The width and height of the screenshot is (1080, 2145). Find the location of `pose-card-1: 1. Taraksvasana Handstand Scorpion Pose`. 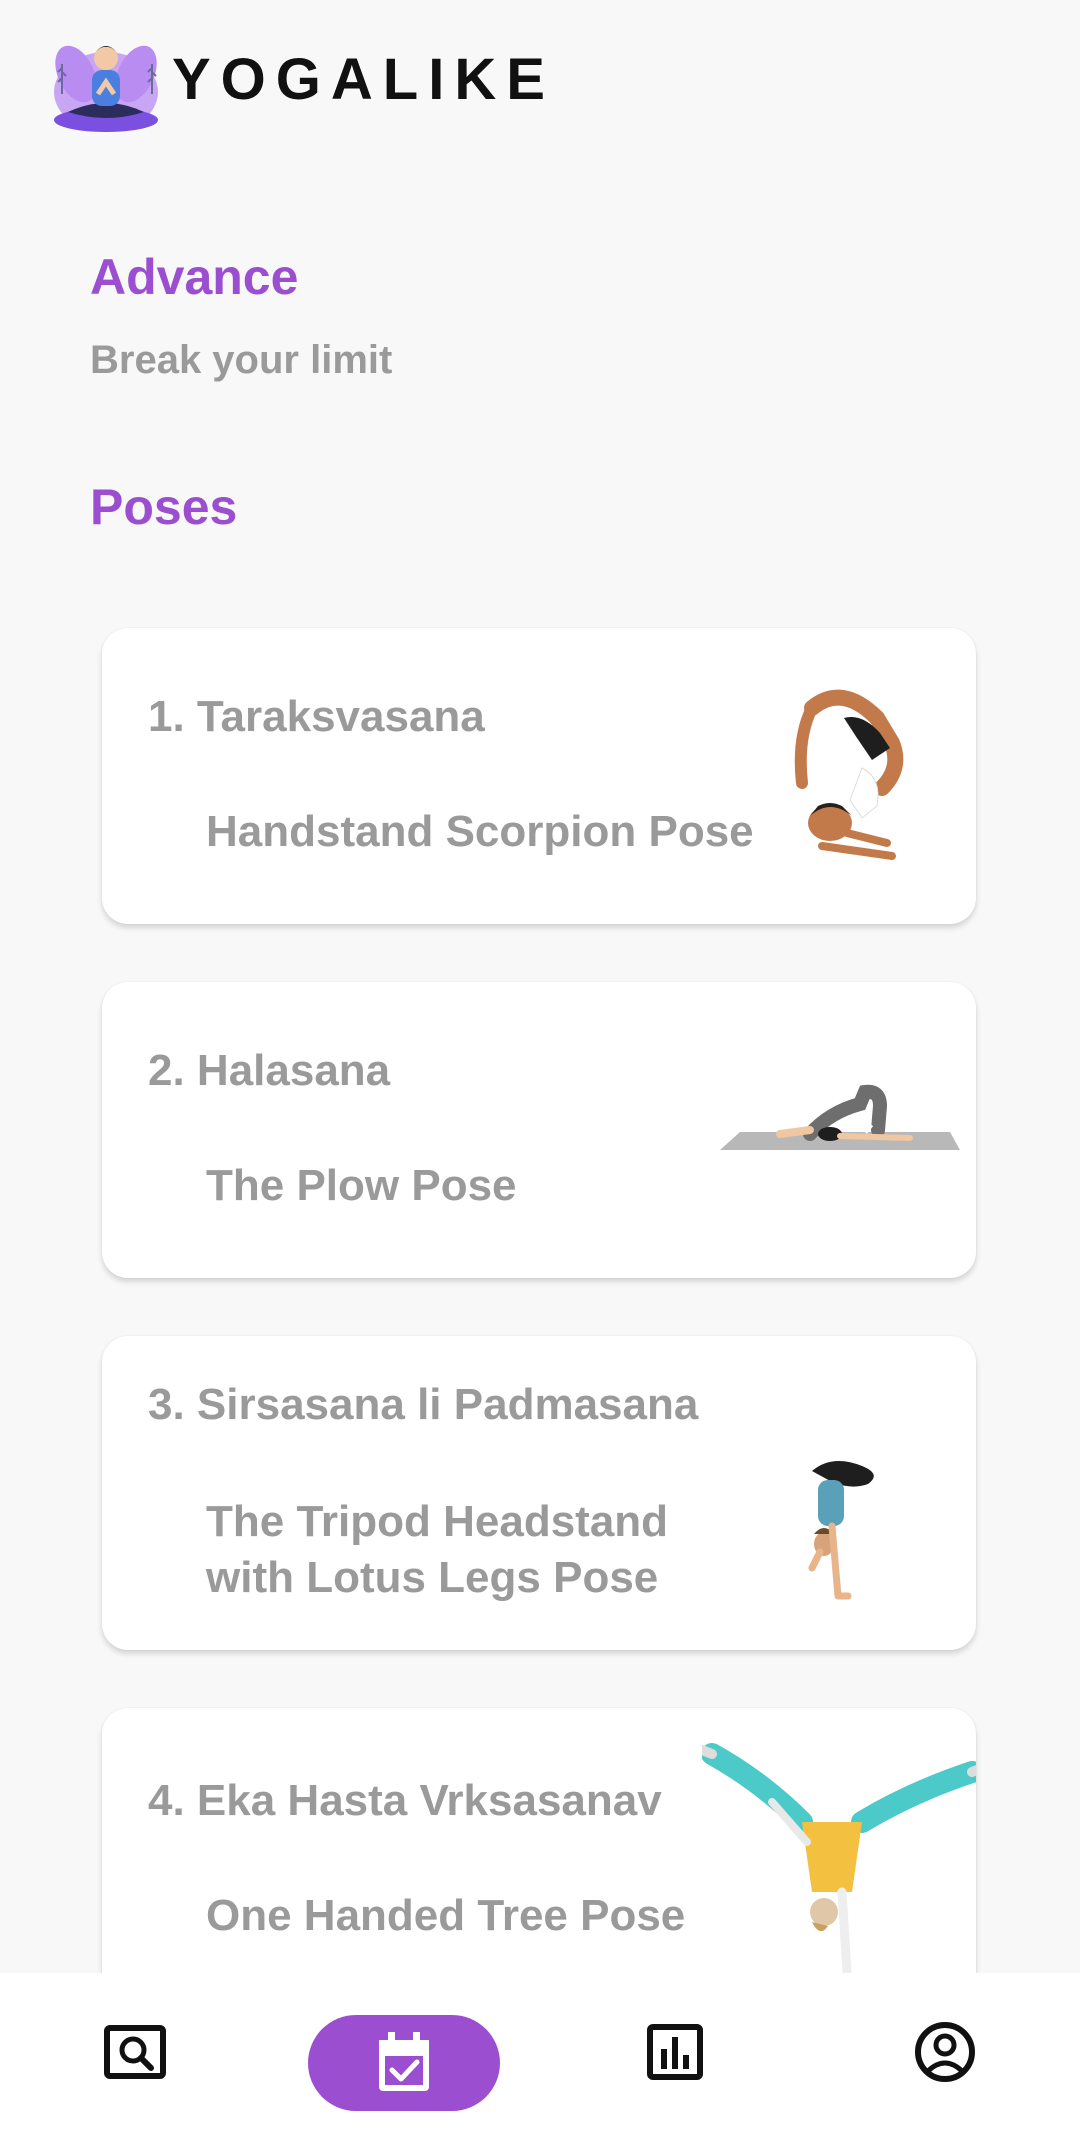

pose-card-1: 1. Taraksvasana Handstand Scorpion Pose is located at coordinates (539, 776).